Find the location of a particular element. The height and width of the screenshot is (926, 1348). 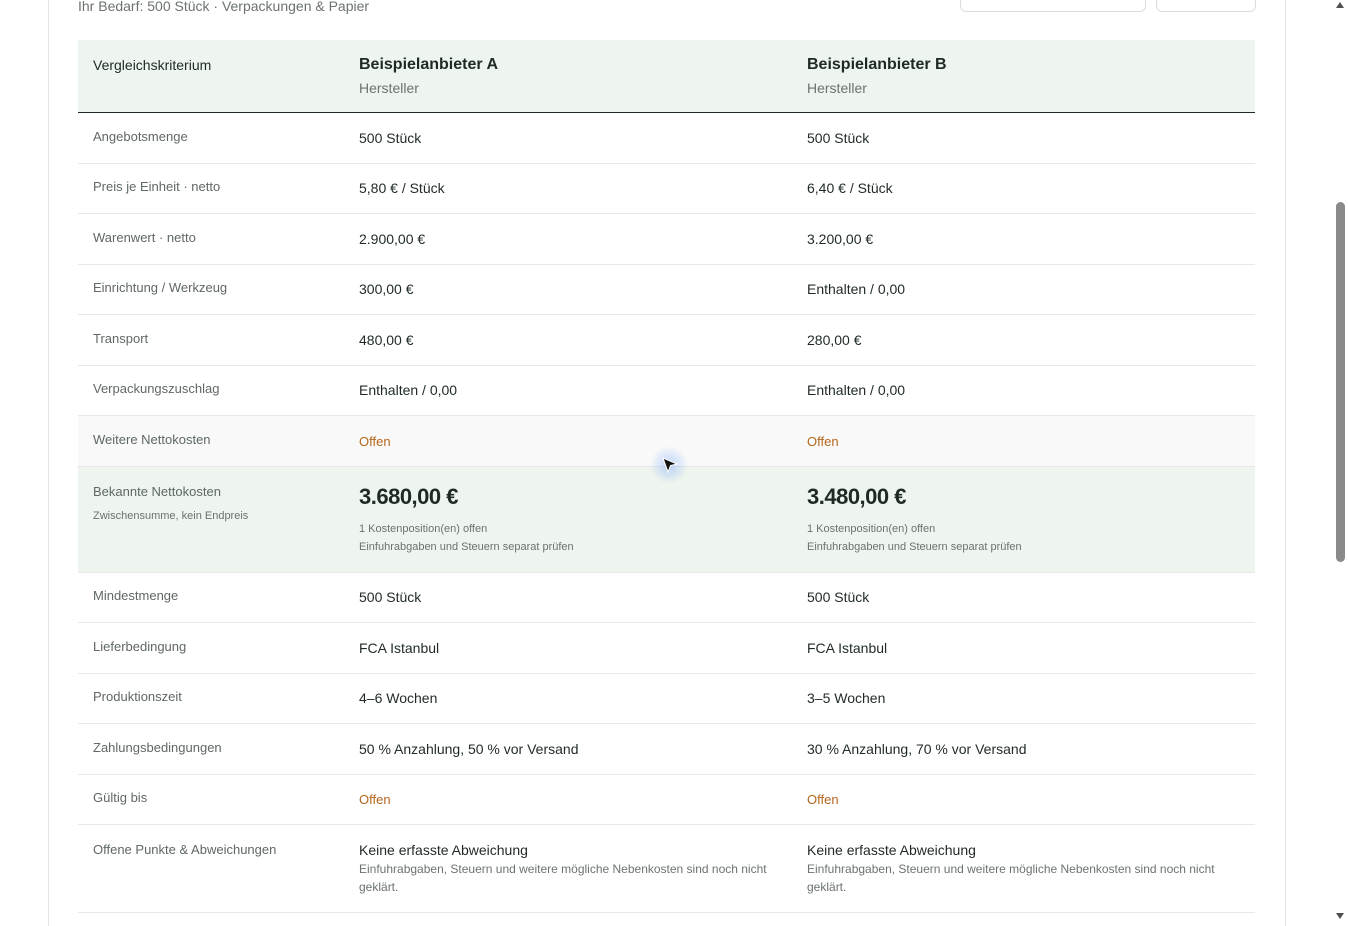

vendor-a-value: 4–6 Wochen is located at coordinates (398, 698).